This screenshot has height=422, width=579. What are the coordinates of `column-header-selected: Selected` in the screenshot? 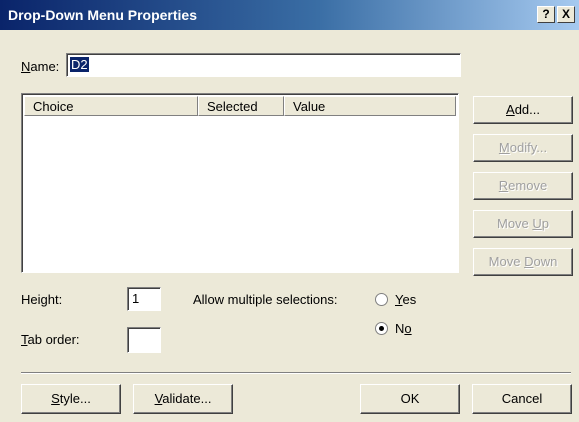 It's located at (241, 106).